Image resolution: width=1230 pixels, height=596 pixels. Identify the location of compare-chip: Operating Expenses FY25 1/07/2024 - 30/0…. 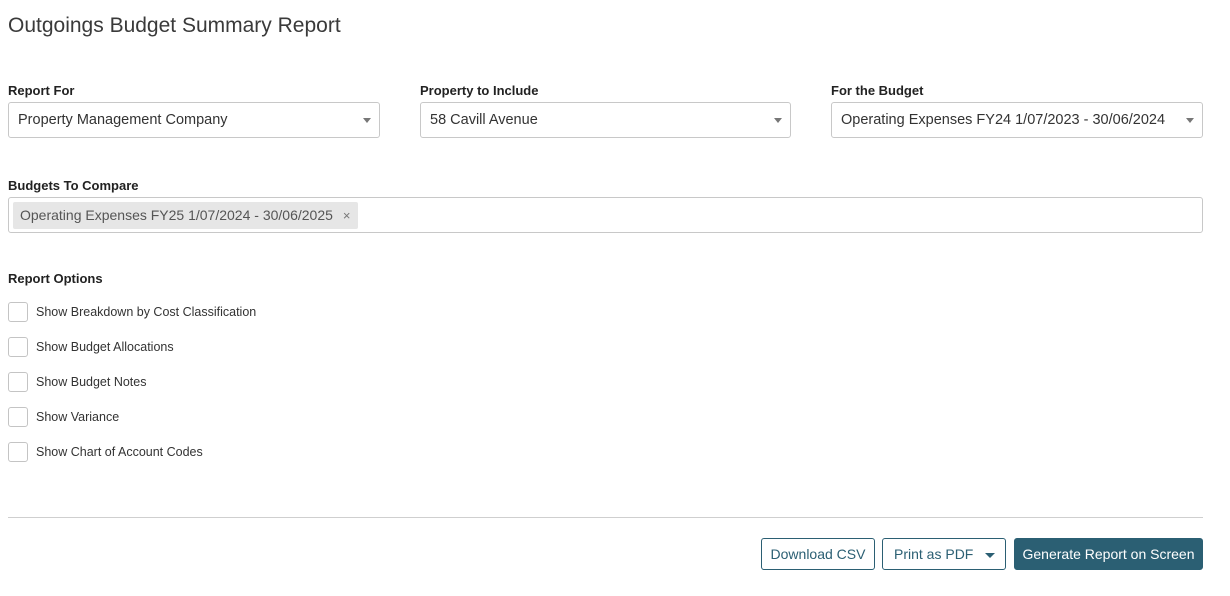
(186, 215).